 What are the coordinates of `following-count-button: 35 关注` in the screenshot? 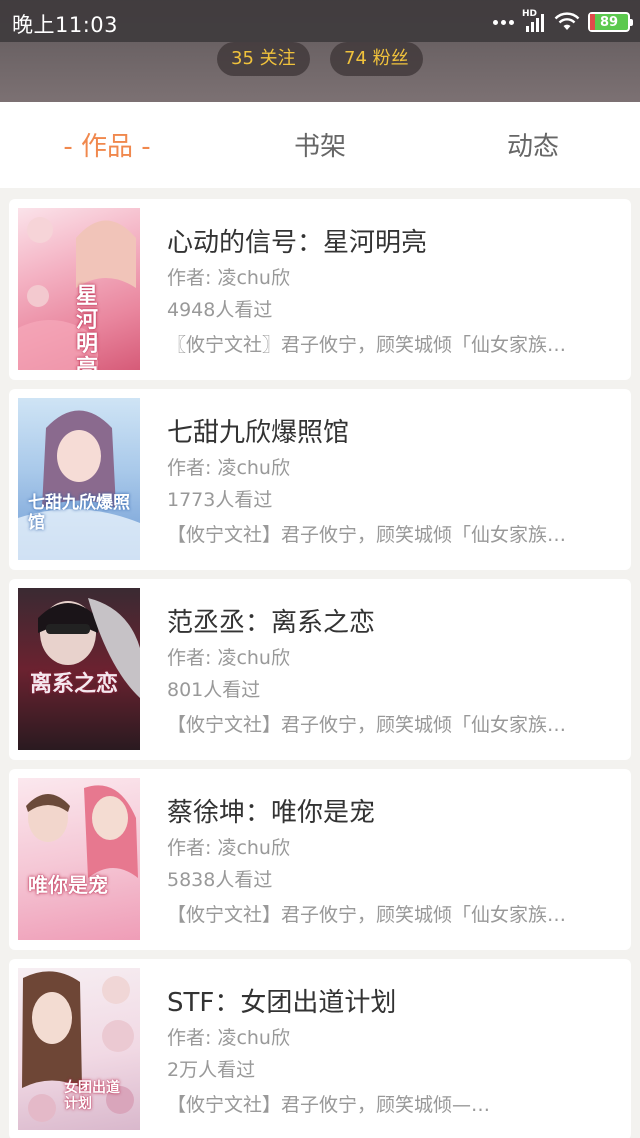 It's located at (263, 59).